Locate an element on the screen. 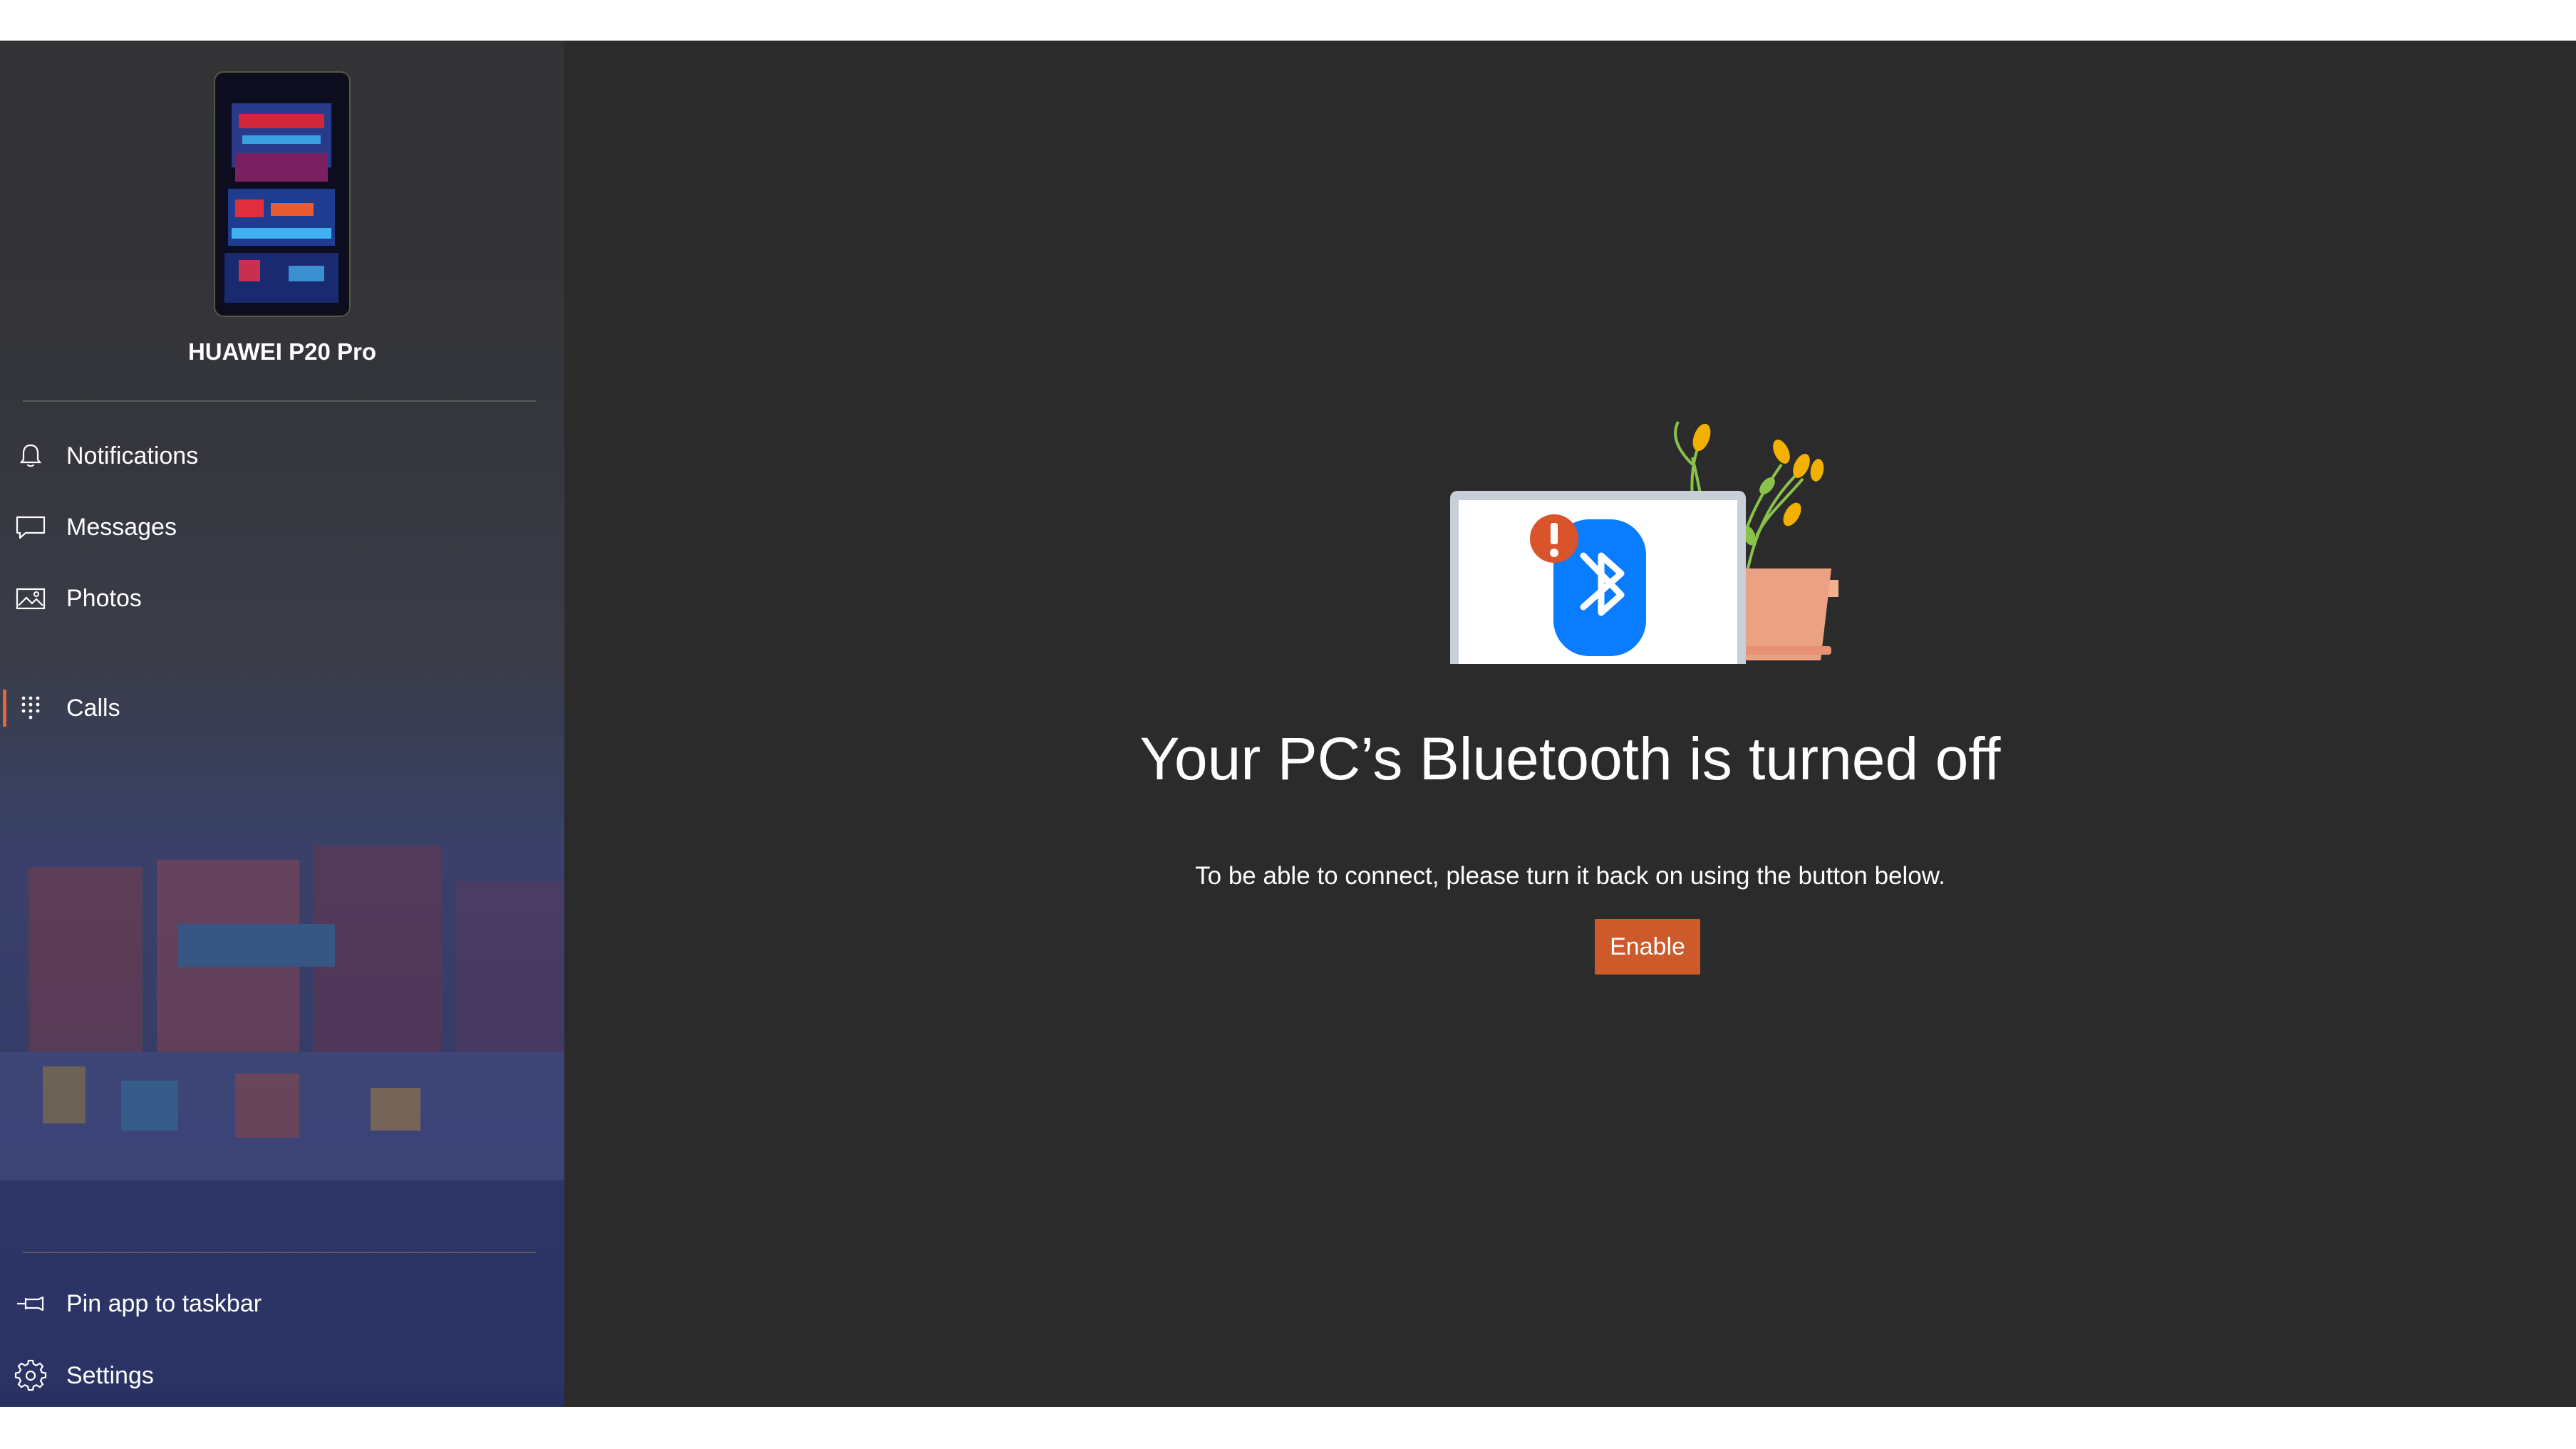  pin-icon is located at coordinates (31, 1304).